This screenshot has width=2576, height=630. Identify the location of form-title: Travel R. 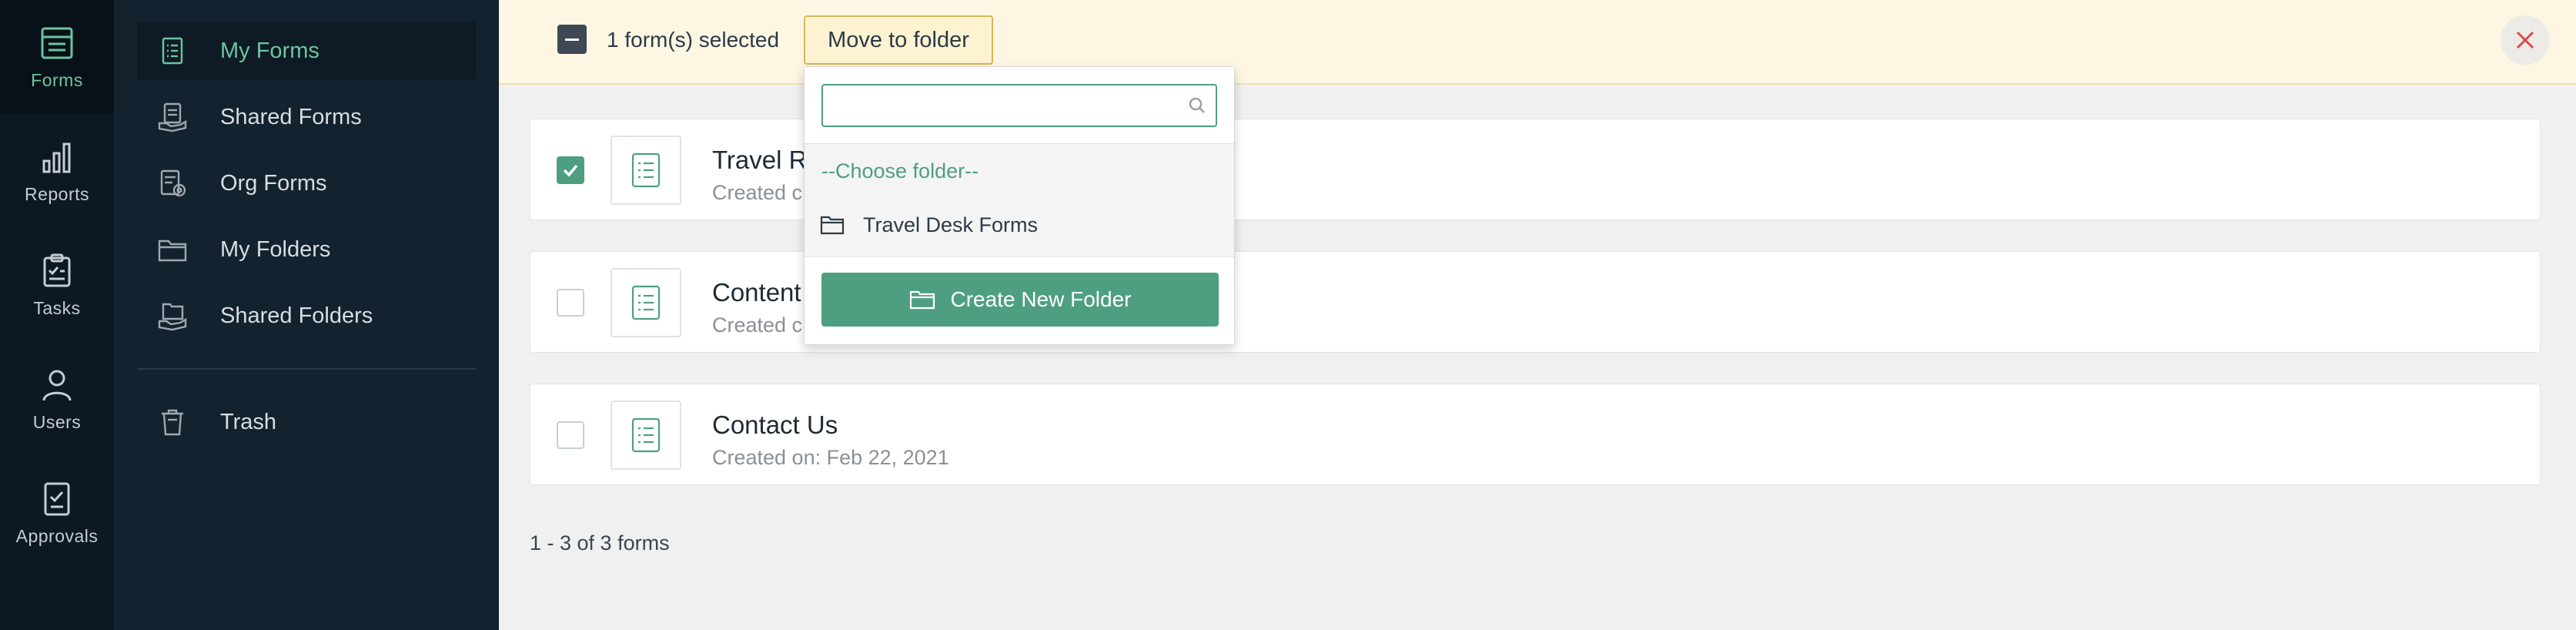
(760, 161).